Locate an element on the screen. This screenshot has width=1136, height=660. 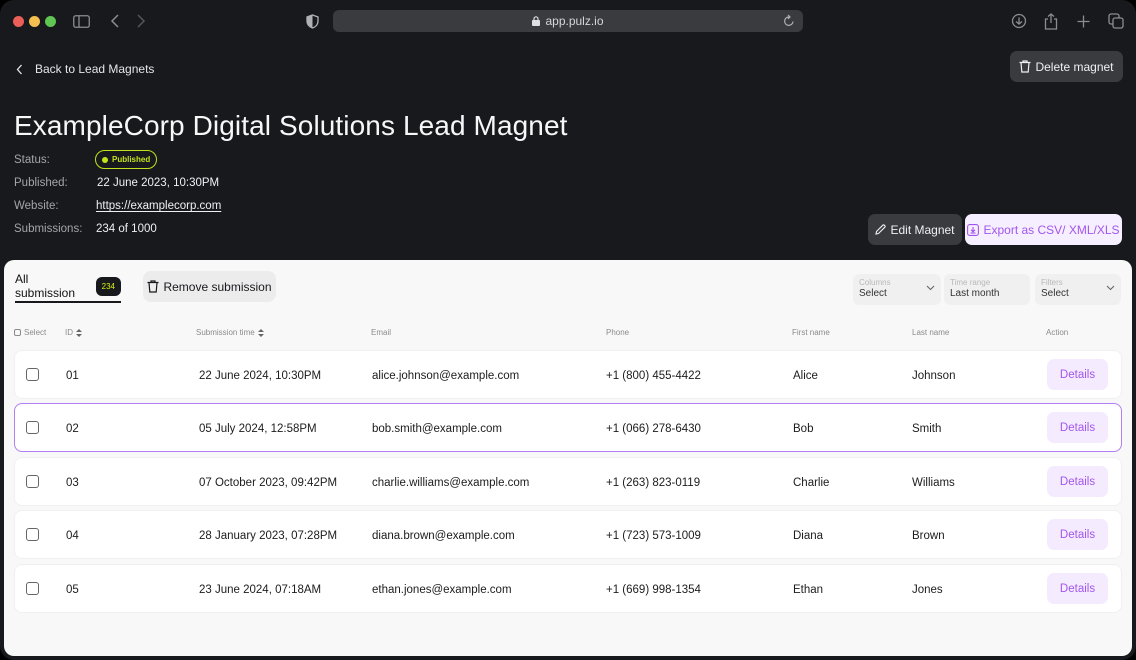
time-range-label: Time range is located at coordinates (970, 282).